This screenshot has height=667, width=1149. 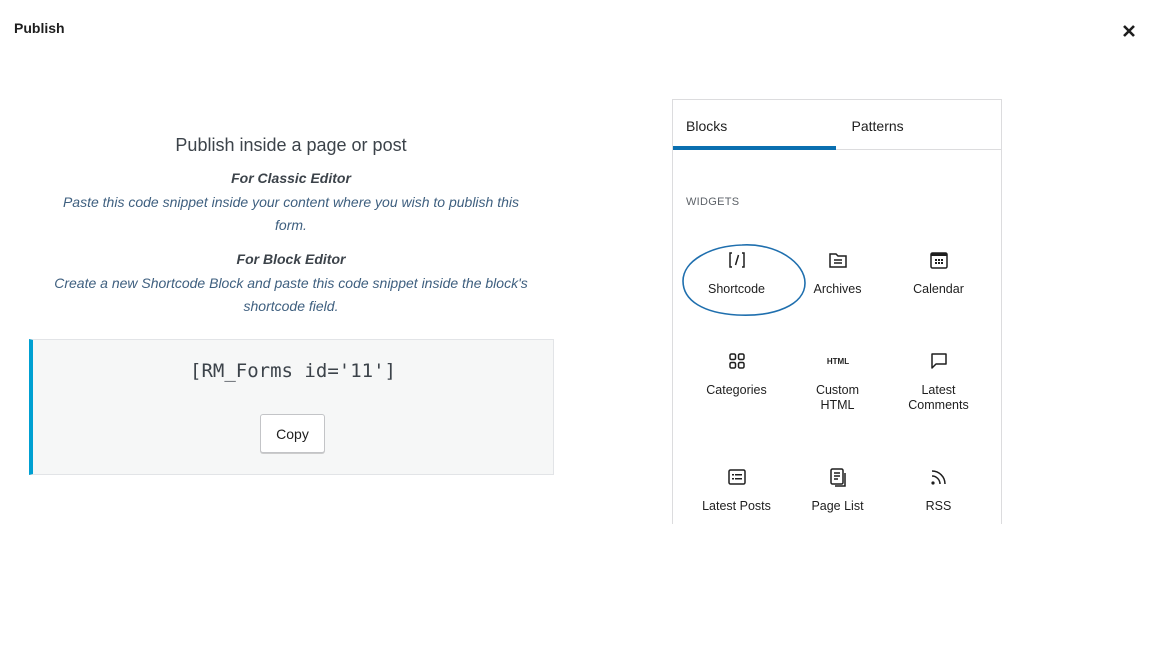 What do you see at coordinates (291, 259) in the screenshot?
I see `block-editor-title: For Block Editor` at bounding box center [291, 259].